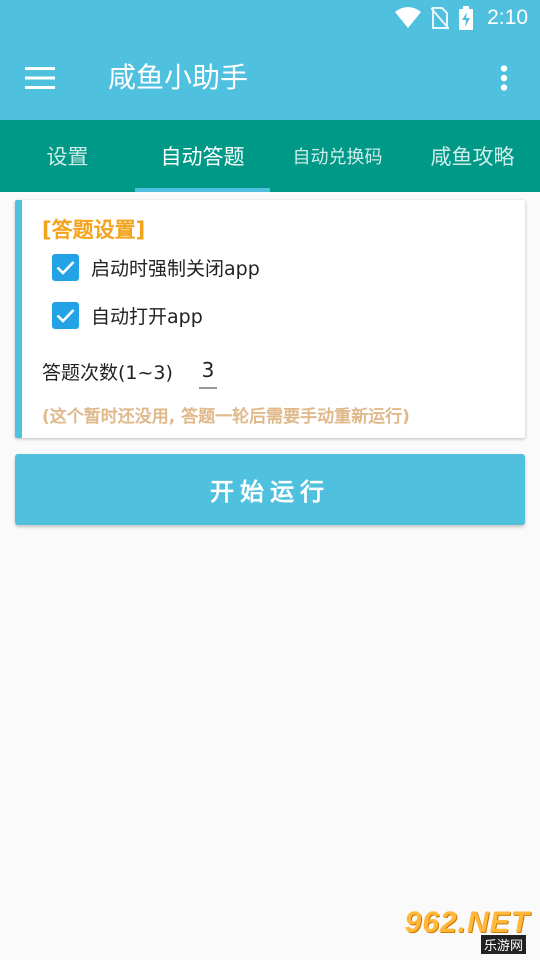 This screenshot has width=540, height=960. I want to click on auto-open-app-option: 自动打开app, so click(127, 315).